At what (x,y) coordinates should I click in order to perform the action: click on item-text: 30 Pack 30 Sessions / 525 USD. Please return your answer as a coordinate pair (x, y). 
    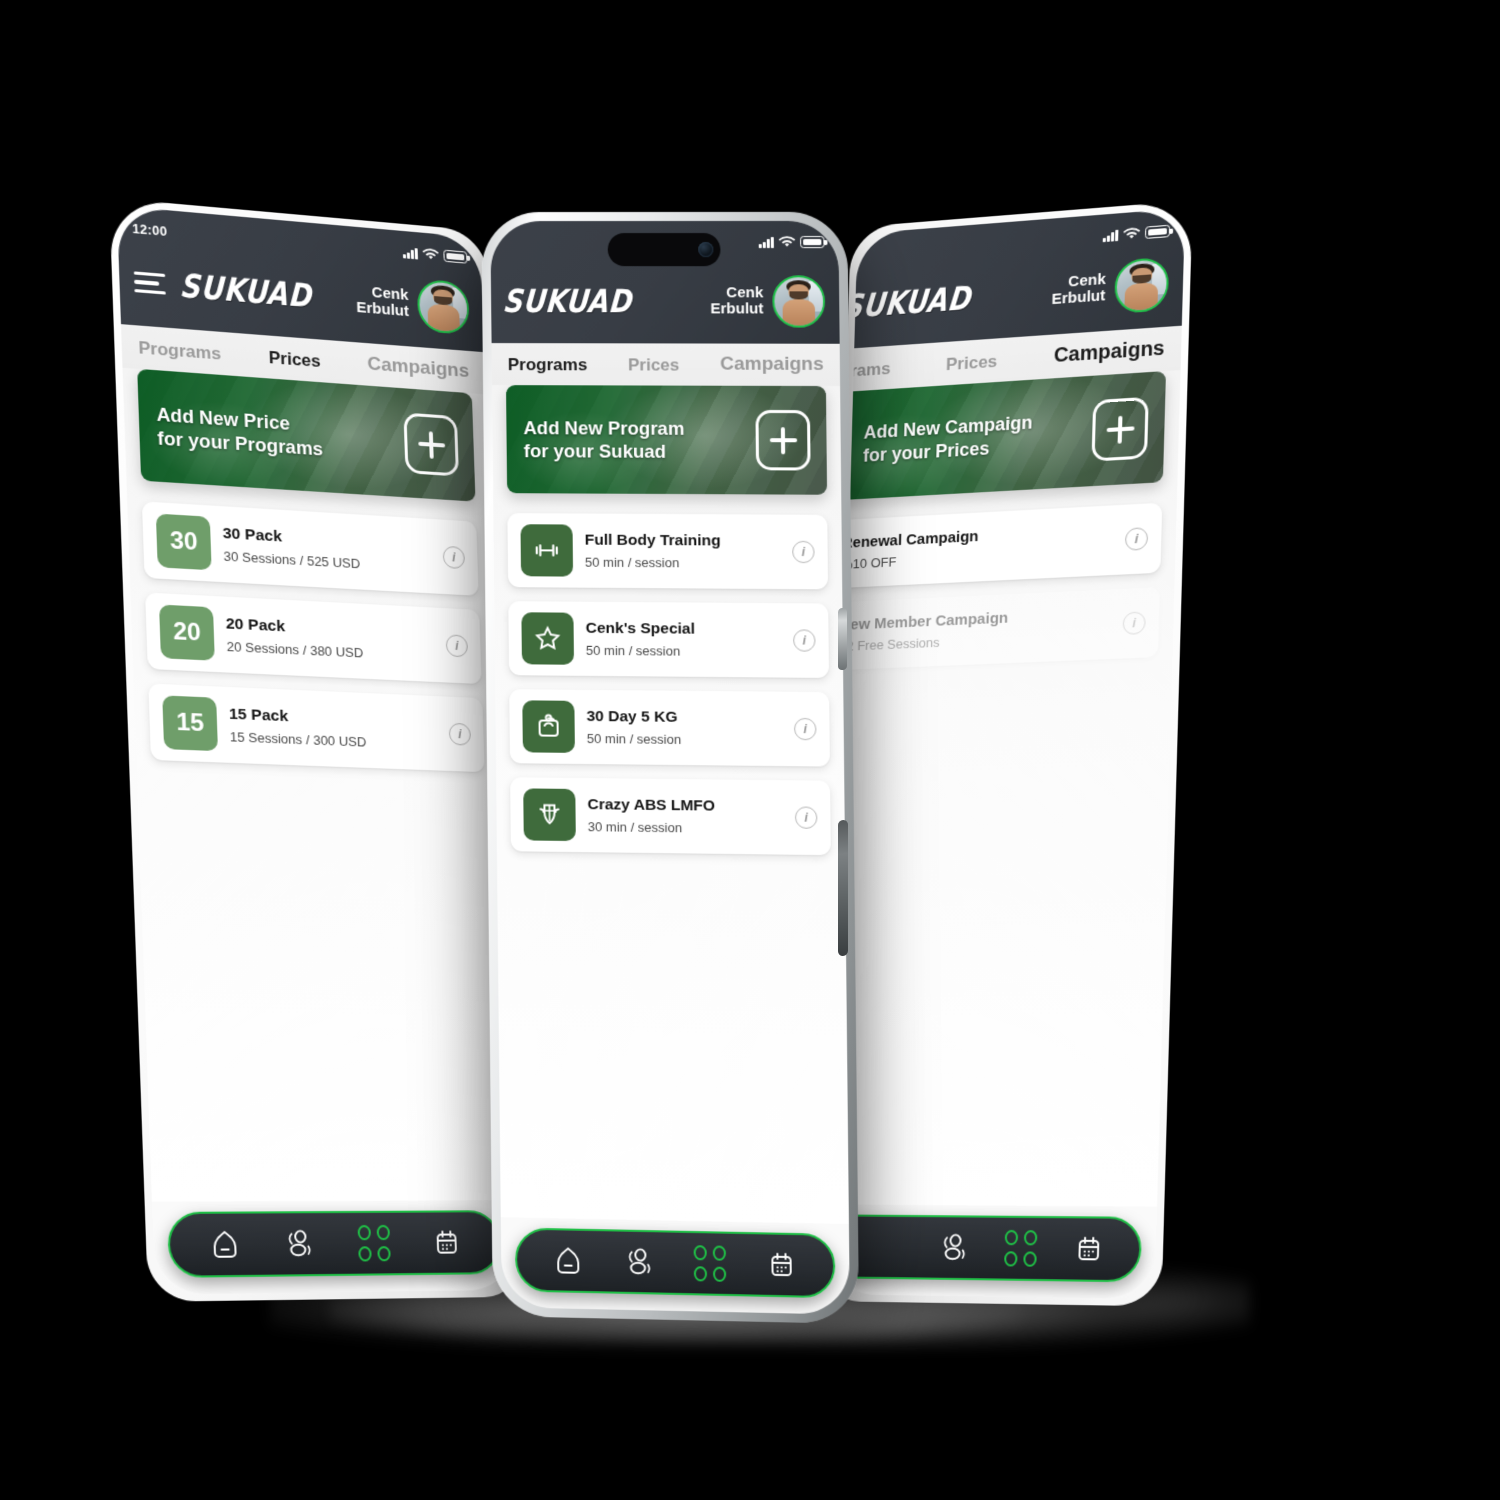
    Looking at the image, I should click on (326, 550).